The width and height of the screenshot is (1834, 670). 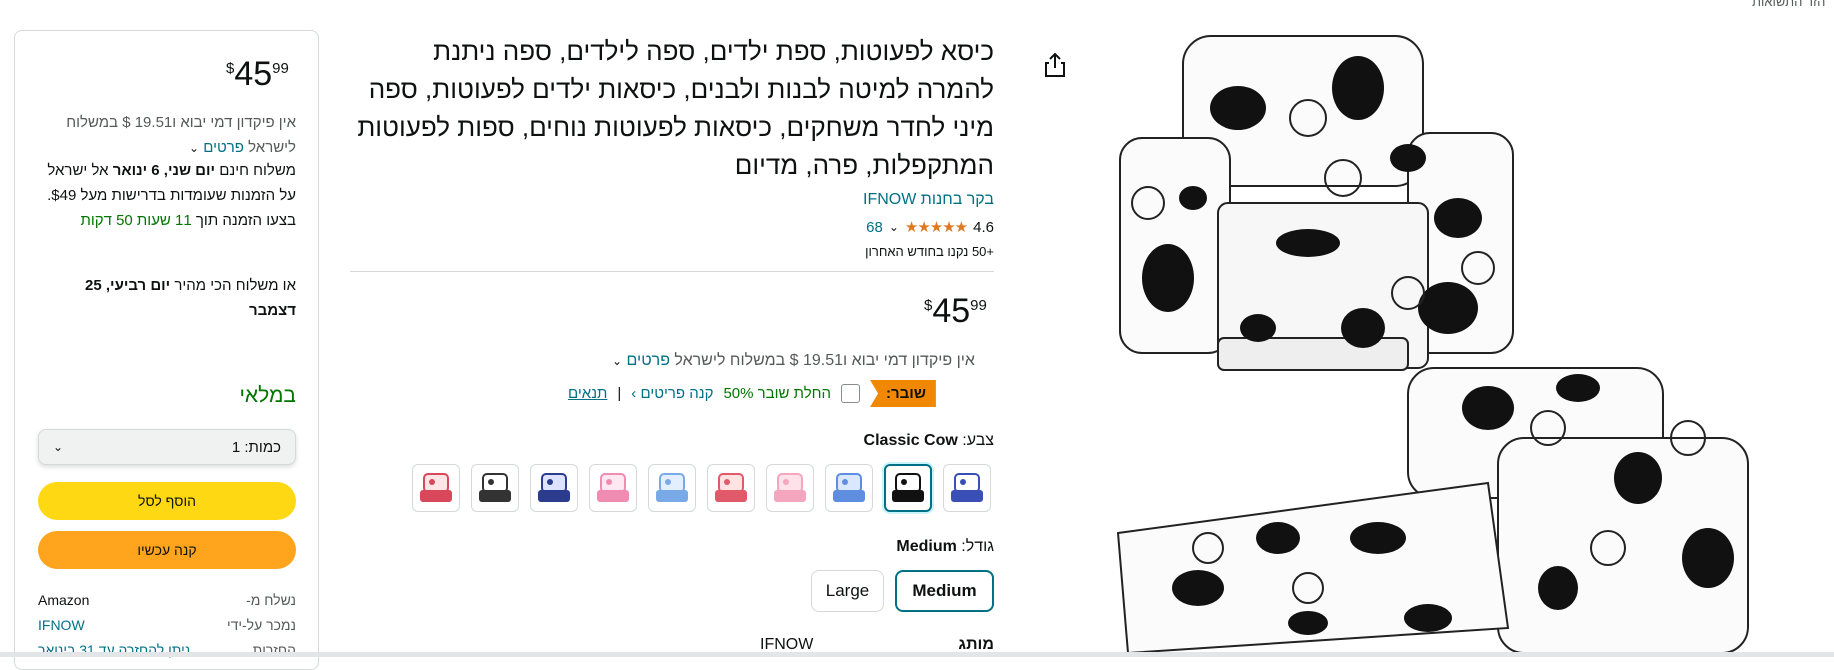 I want to click on quantity-label: כמות:, so click(x=262, y=447).